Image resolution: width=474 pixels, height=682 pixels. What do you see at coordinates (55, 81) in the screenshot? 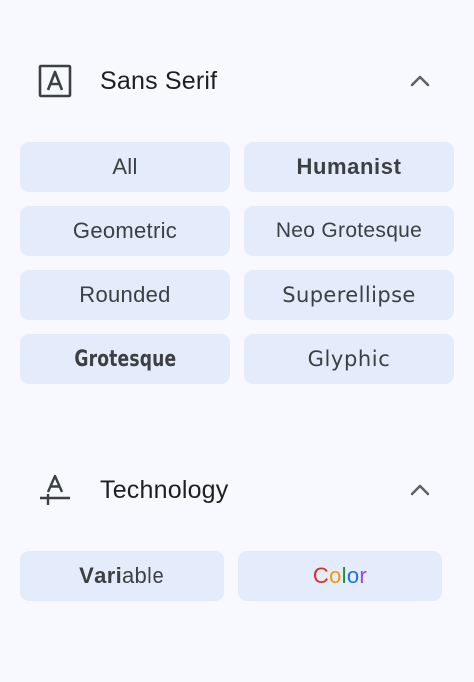
I see `letter-a-box-icon` at bounding box center [55, 81].